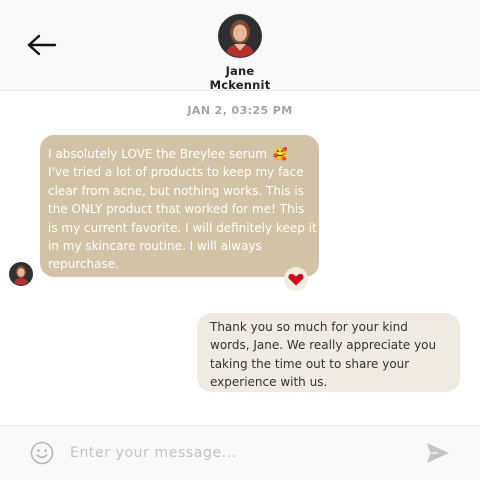  I want to click on message-line: words, Jane. We really appreciate you, so click(323, 345).